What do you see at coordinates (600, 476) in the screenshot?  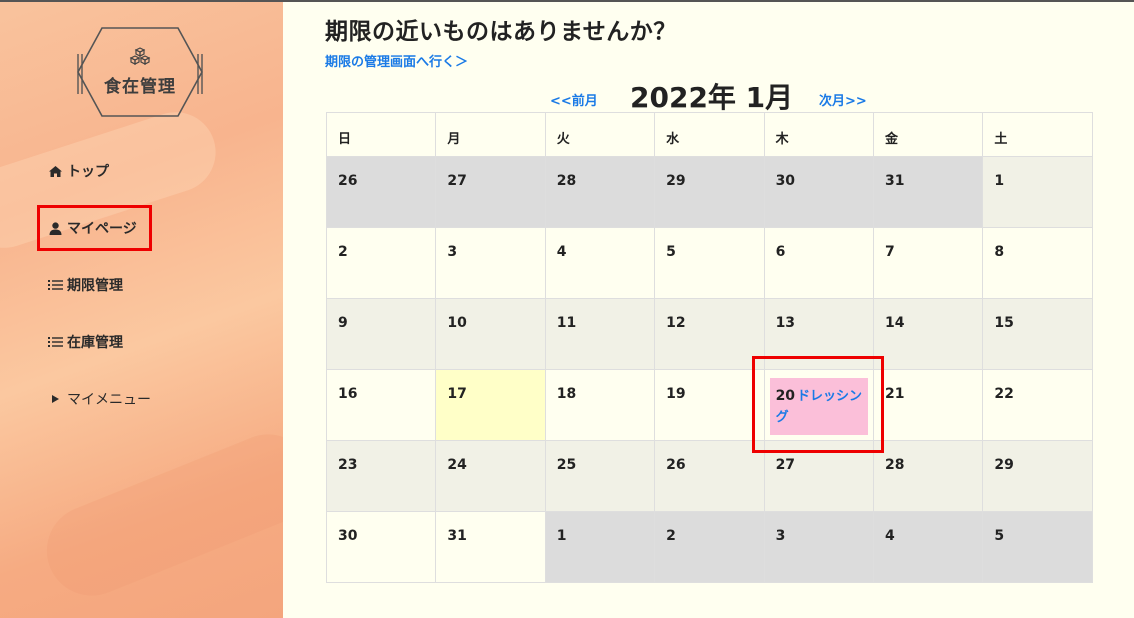 I see `calendar-day-cell: 25` at bounding box center [600, 476].